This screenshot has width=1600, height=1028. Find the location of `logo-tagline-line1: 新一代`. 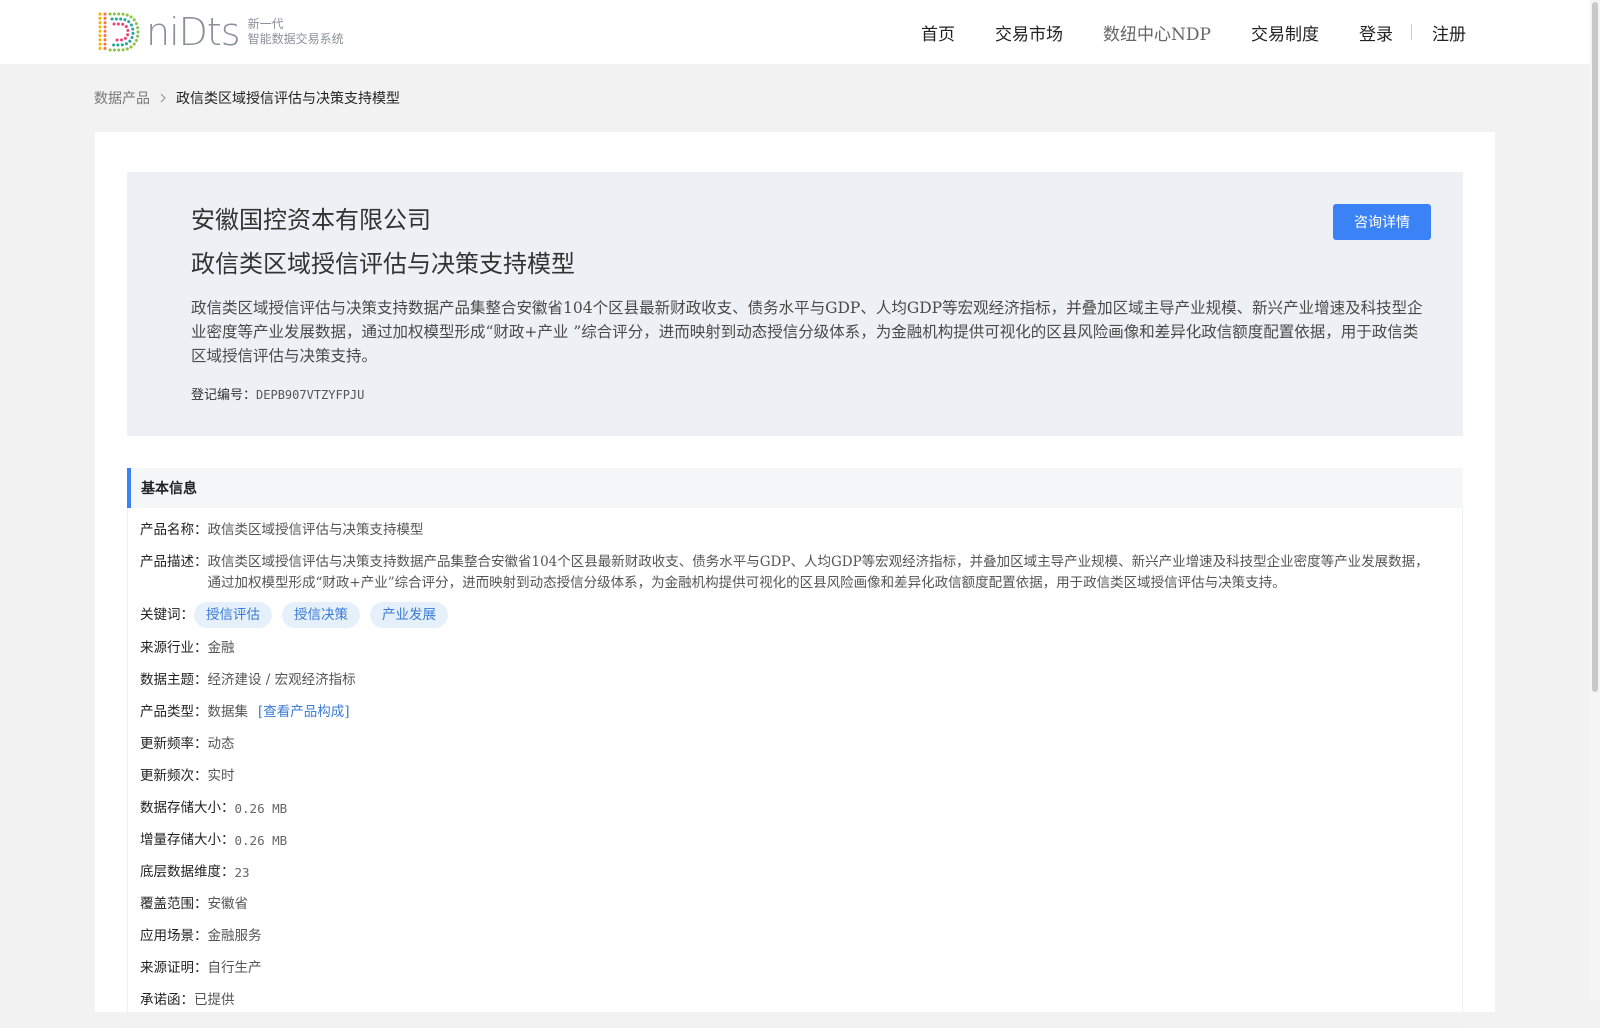

logo-tagline-line1: 新一代 is located at coordinates (265, 24).